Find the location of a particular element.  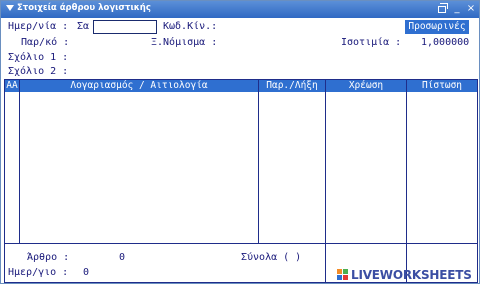

column-header-credit: Πίστωση is located at coordinates (442, 86).